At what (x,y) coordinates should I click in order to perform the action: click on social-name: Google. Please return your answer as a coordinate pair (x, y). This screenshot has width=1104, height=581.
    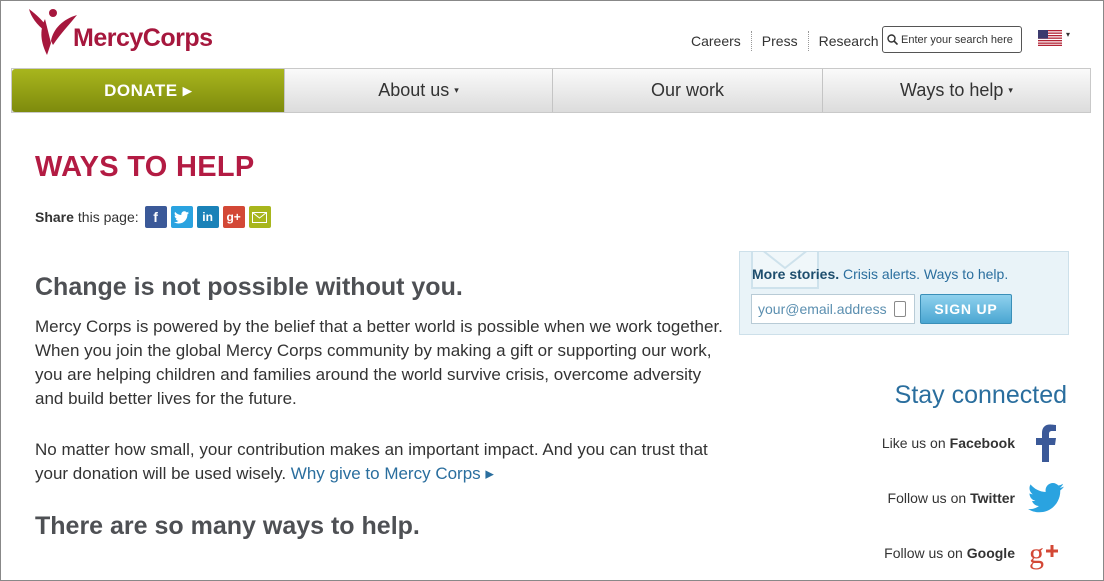
    Looking at the image, I should click on (990, 553).